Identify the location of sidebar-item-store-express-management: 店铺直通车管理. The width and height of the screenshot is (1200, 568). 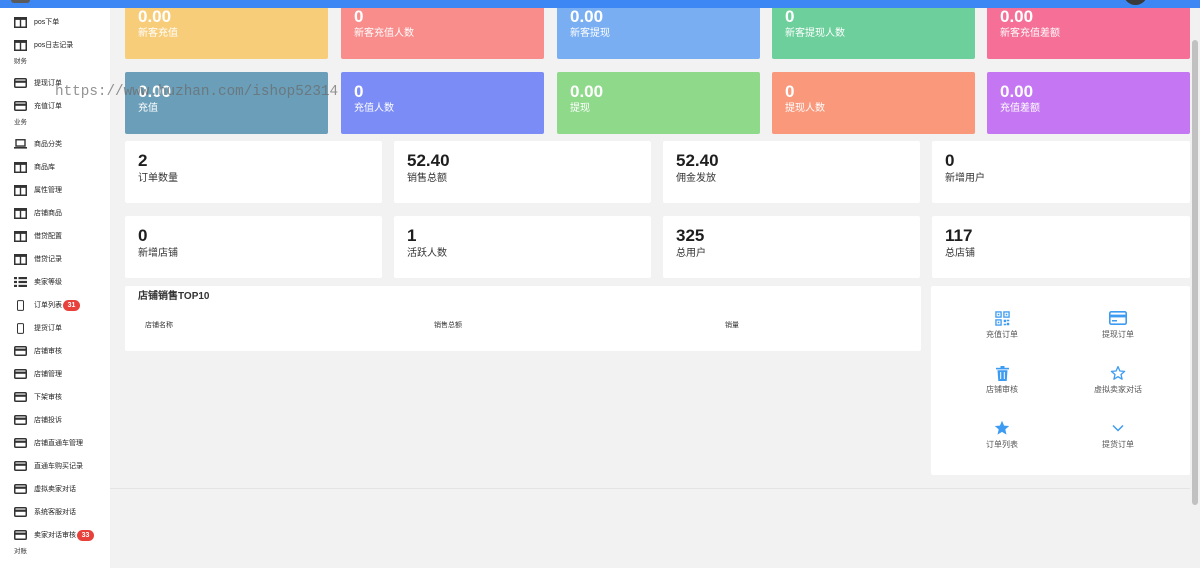
(55, 443).